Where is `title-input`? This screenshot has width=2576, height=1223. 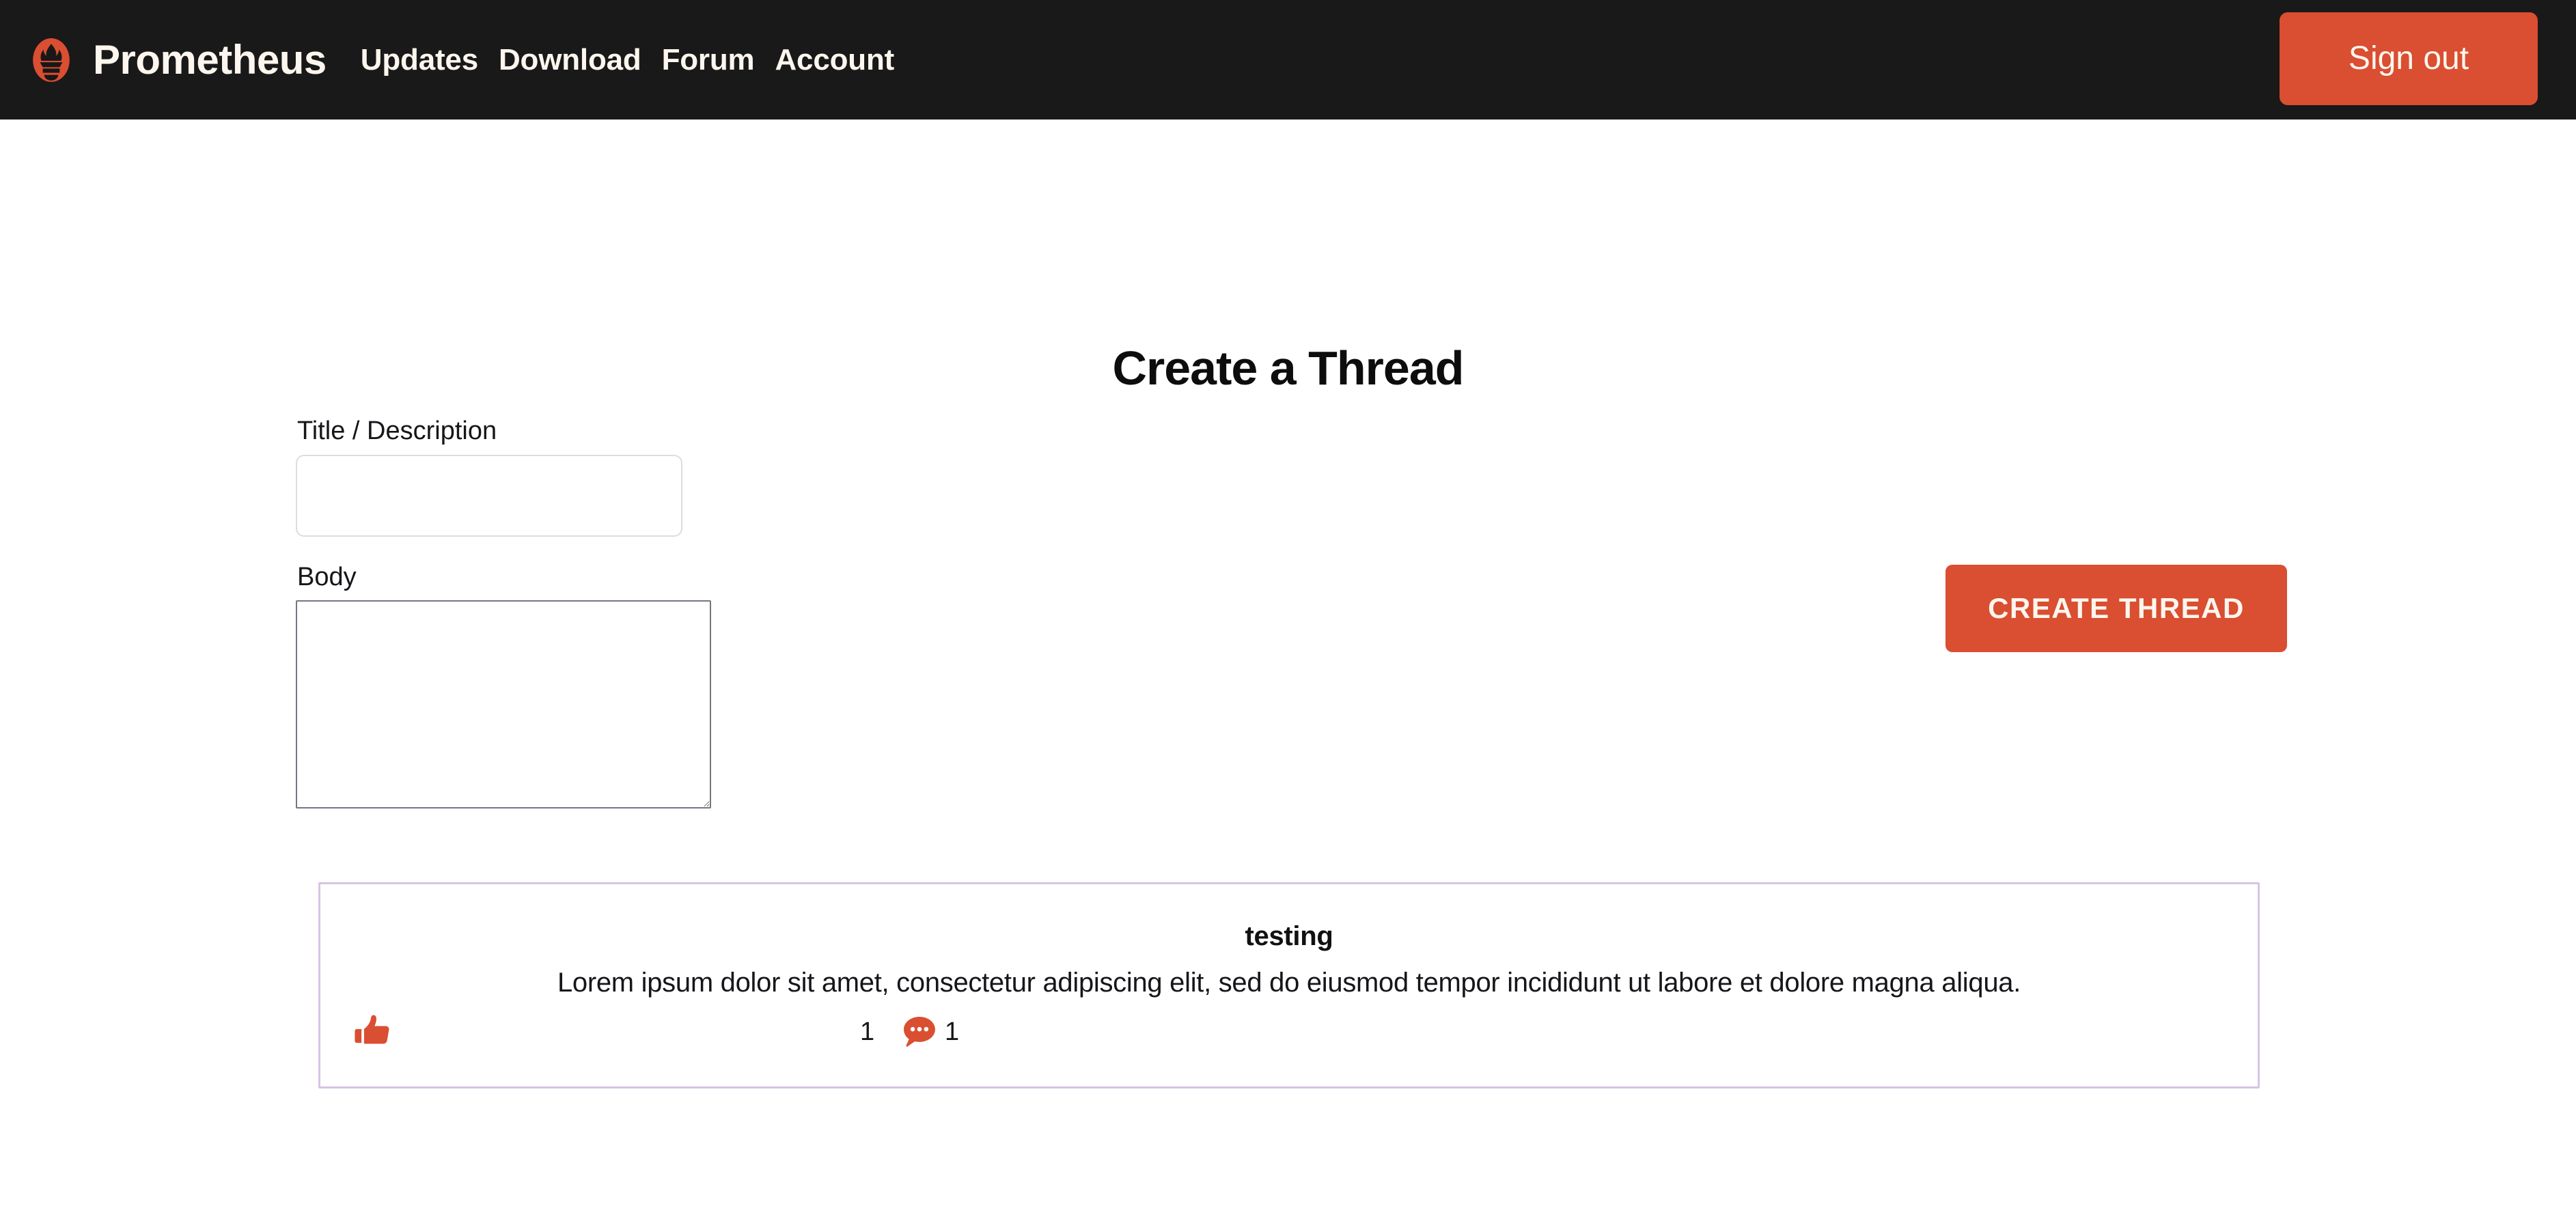
title-input is located at coordinates (489, 495).